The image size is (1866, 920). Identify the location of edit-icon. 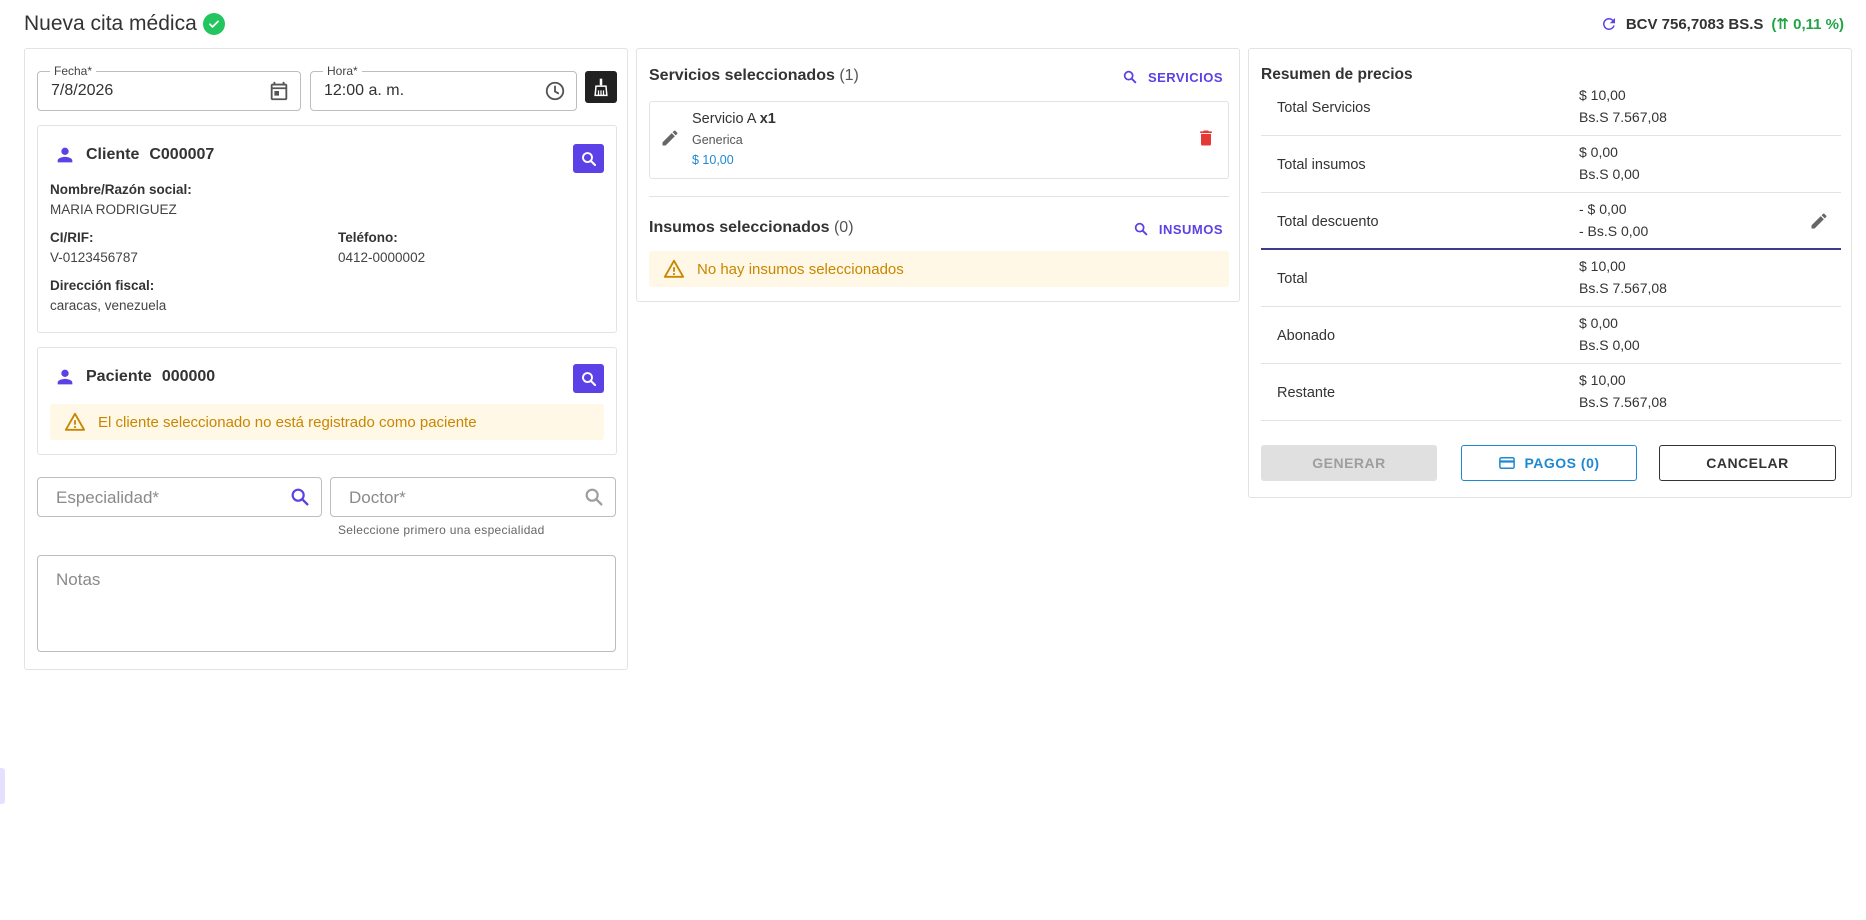
(670, 140).